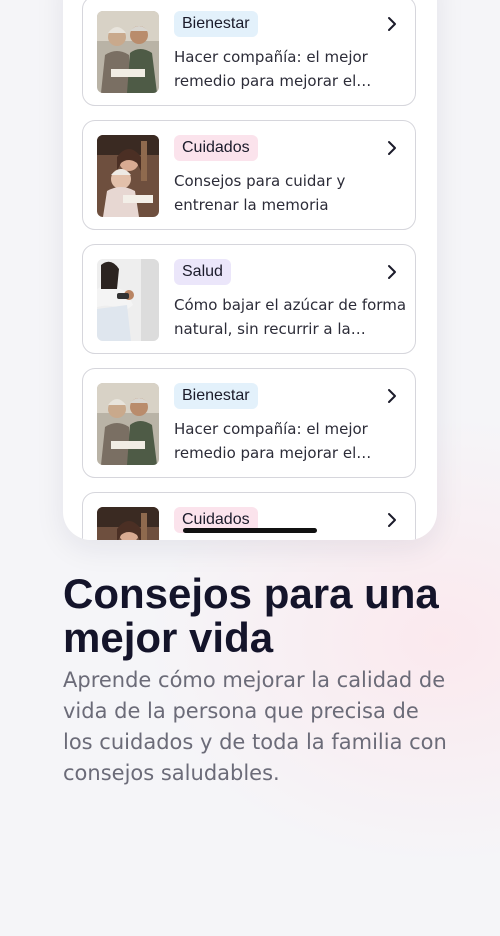 The height and width of the screenshot is (936, 500). Describe the element at coordinates (250, 530) in the screenshot. I see `home-indicator` at that location.